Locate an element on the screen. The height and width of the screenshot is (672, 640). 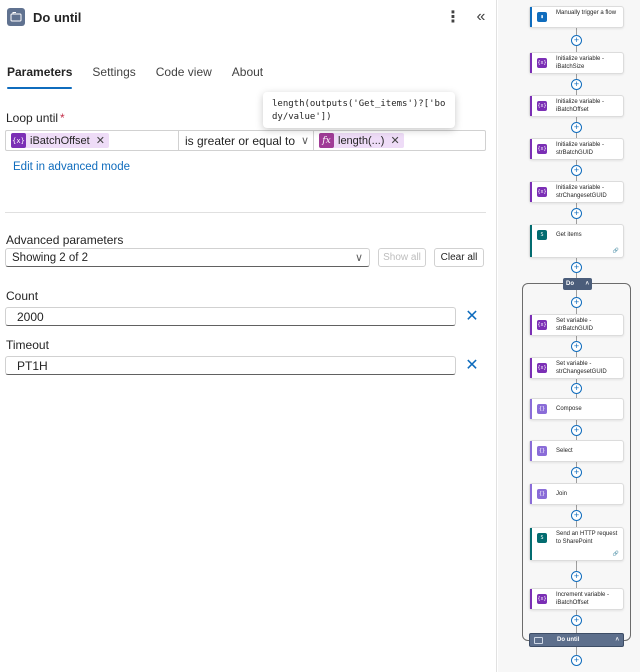
node-label: Send an HTTP request to SharePoint is located at coordinates (587, 538).